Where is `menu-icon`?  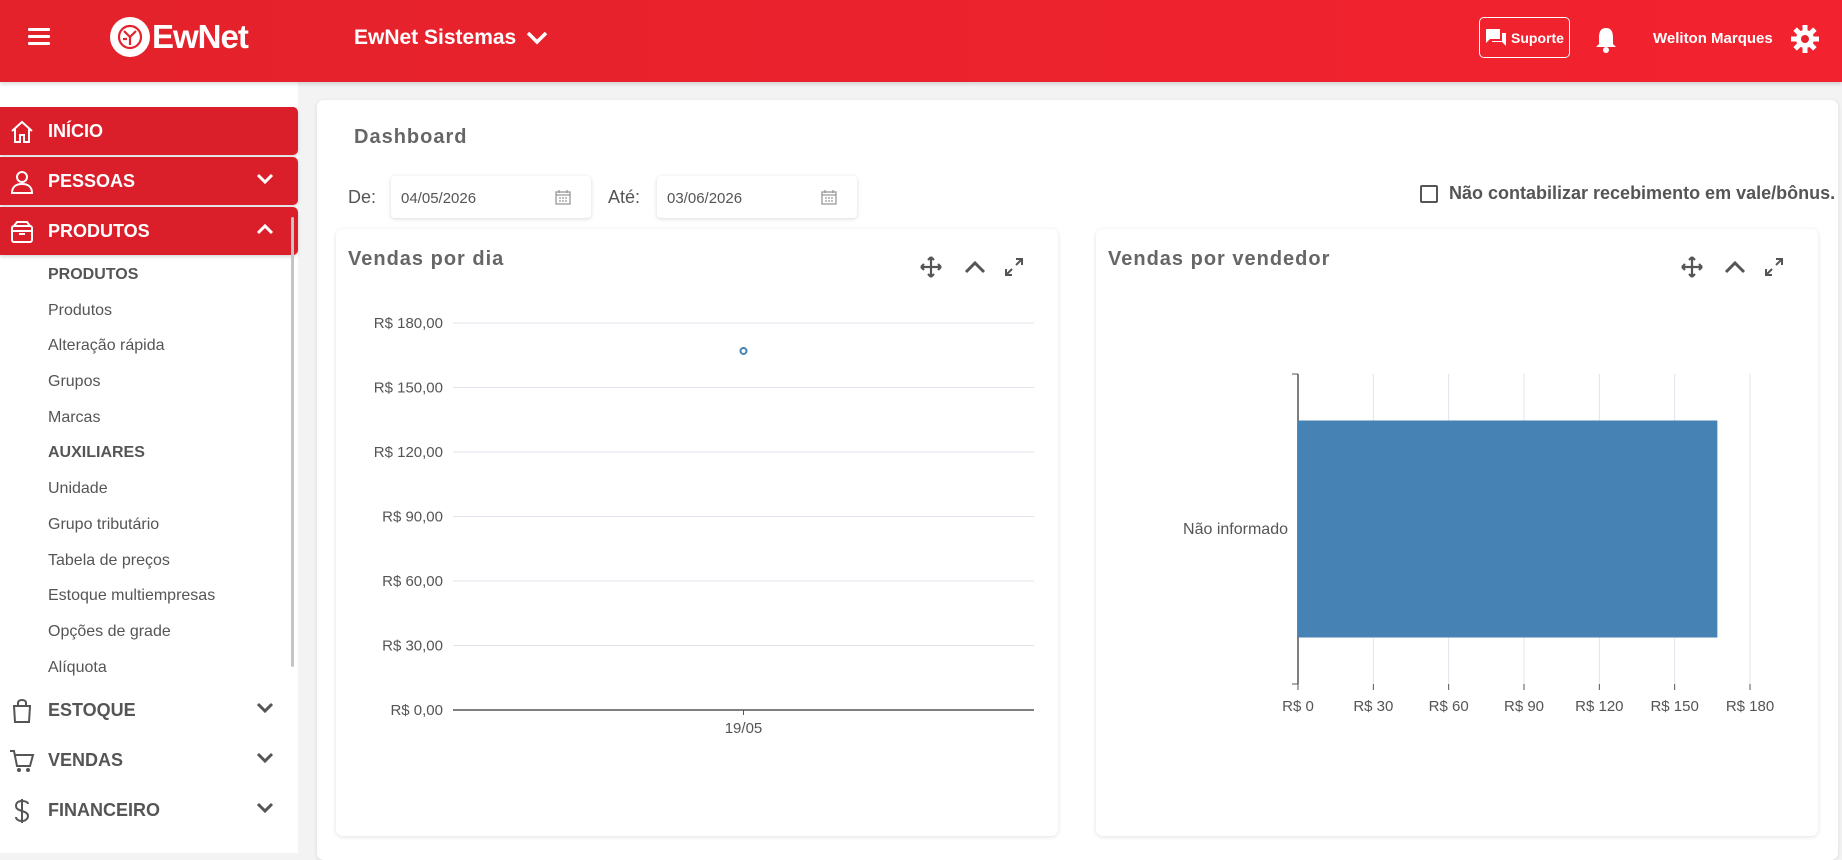 menu-icon is located at coordinates (39, 37).